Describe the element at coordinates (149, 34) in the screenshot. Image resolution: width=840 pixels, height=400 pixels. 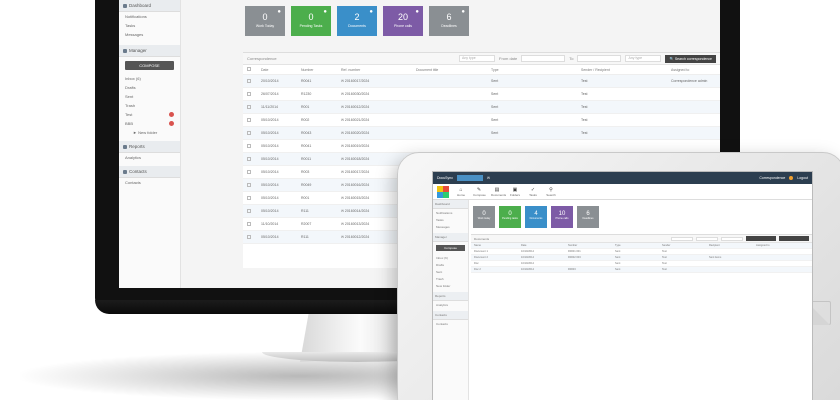
I see `sidebar-link-messages: Messages` at that location.